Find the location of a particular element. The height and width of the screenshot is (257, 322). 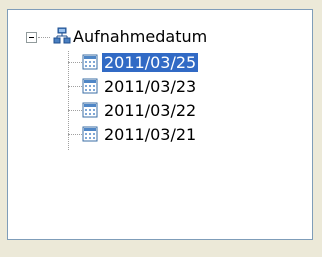

tree-item-2011-03-25: 2011/03/25 is located at coordinates (140, 62).